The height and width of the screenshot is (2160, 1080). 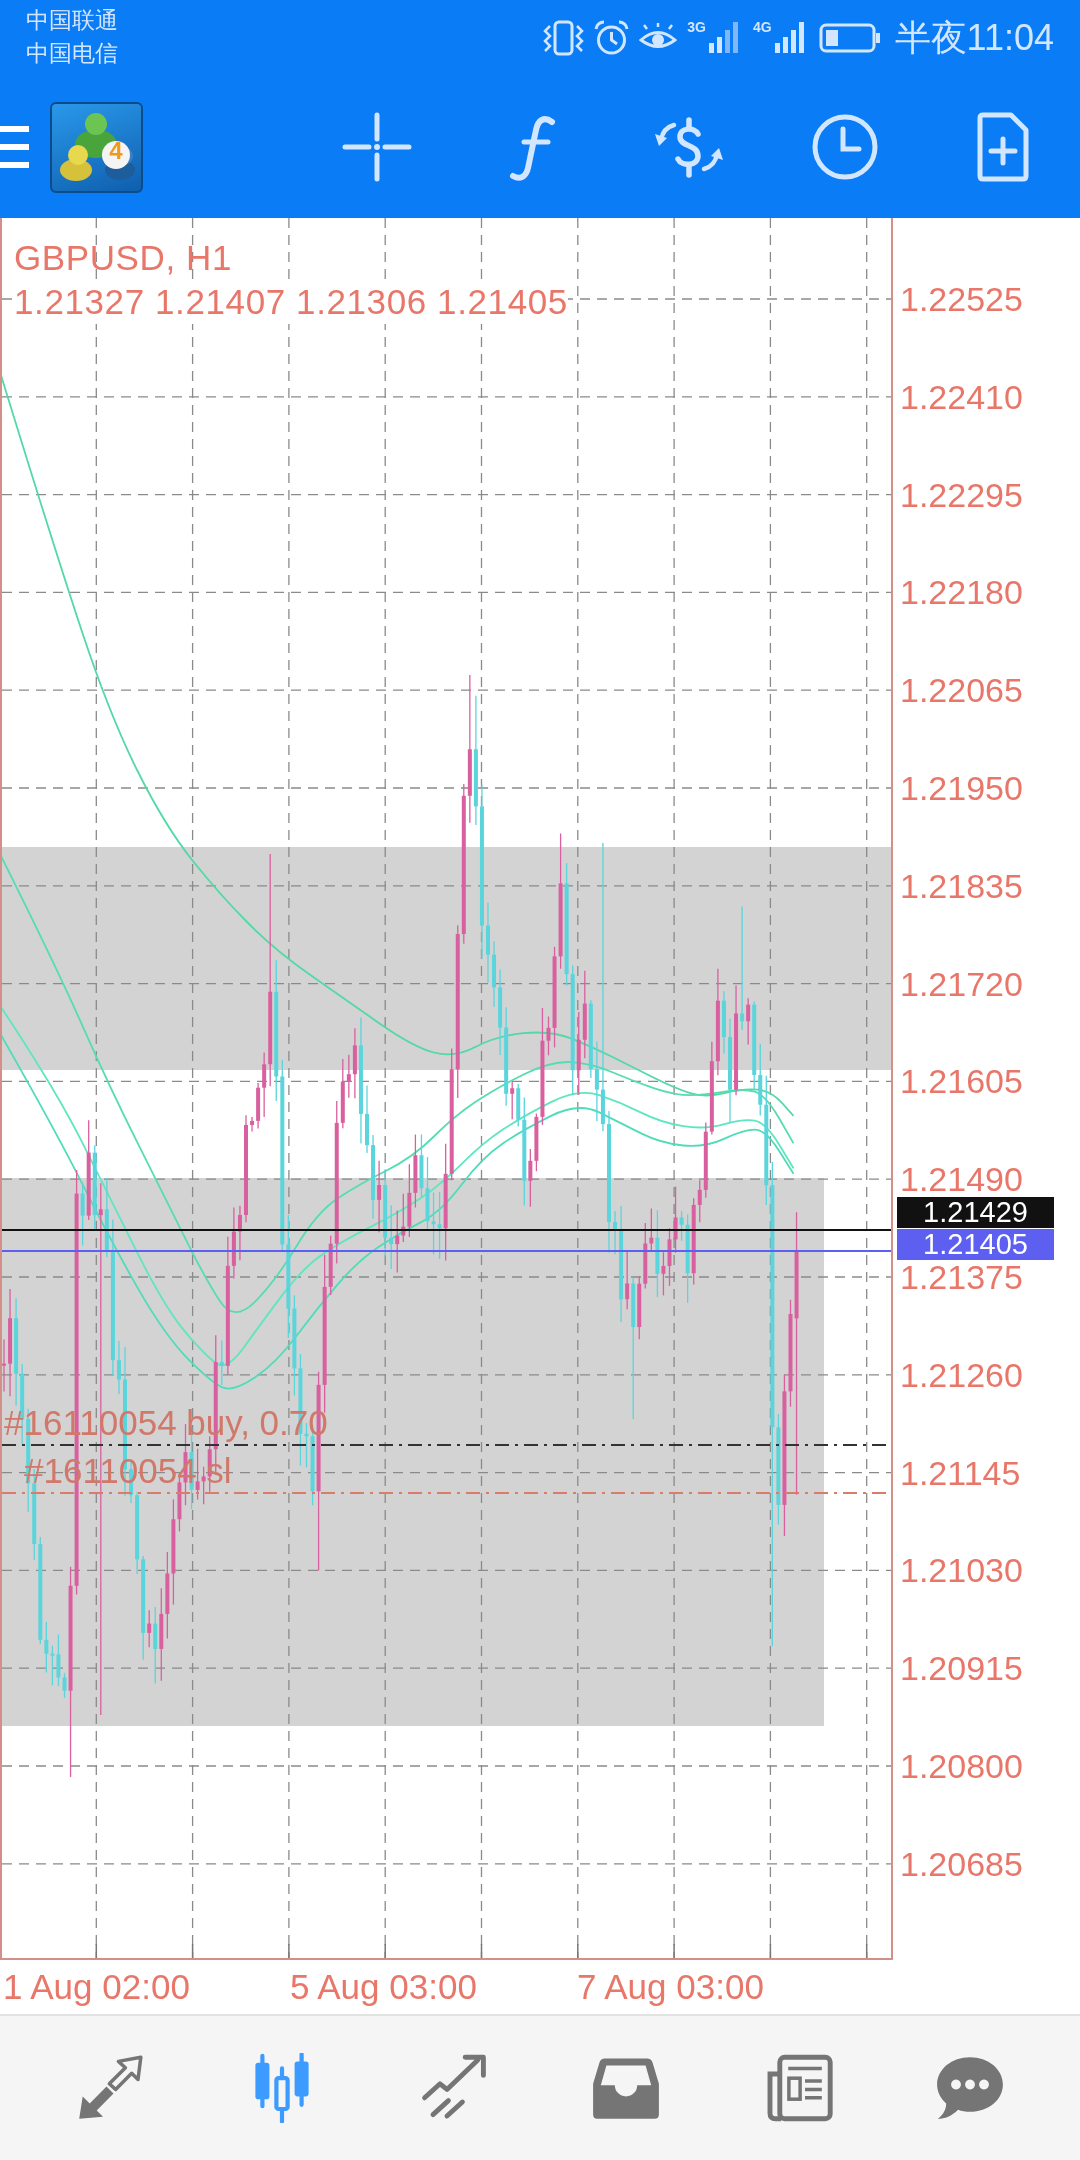 What do you see at coordinates (72, 20) in the screenshot?
I see `carrier-name: 中国联通` at bounding box center [72, 20].